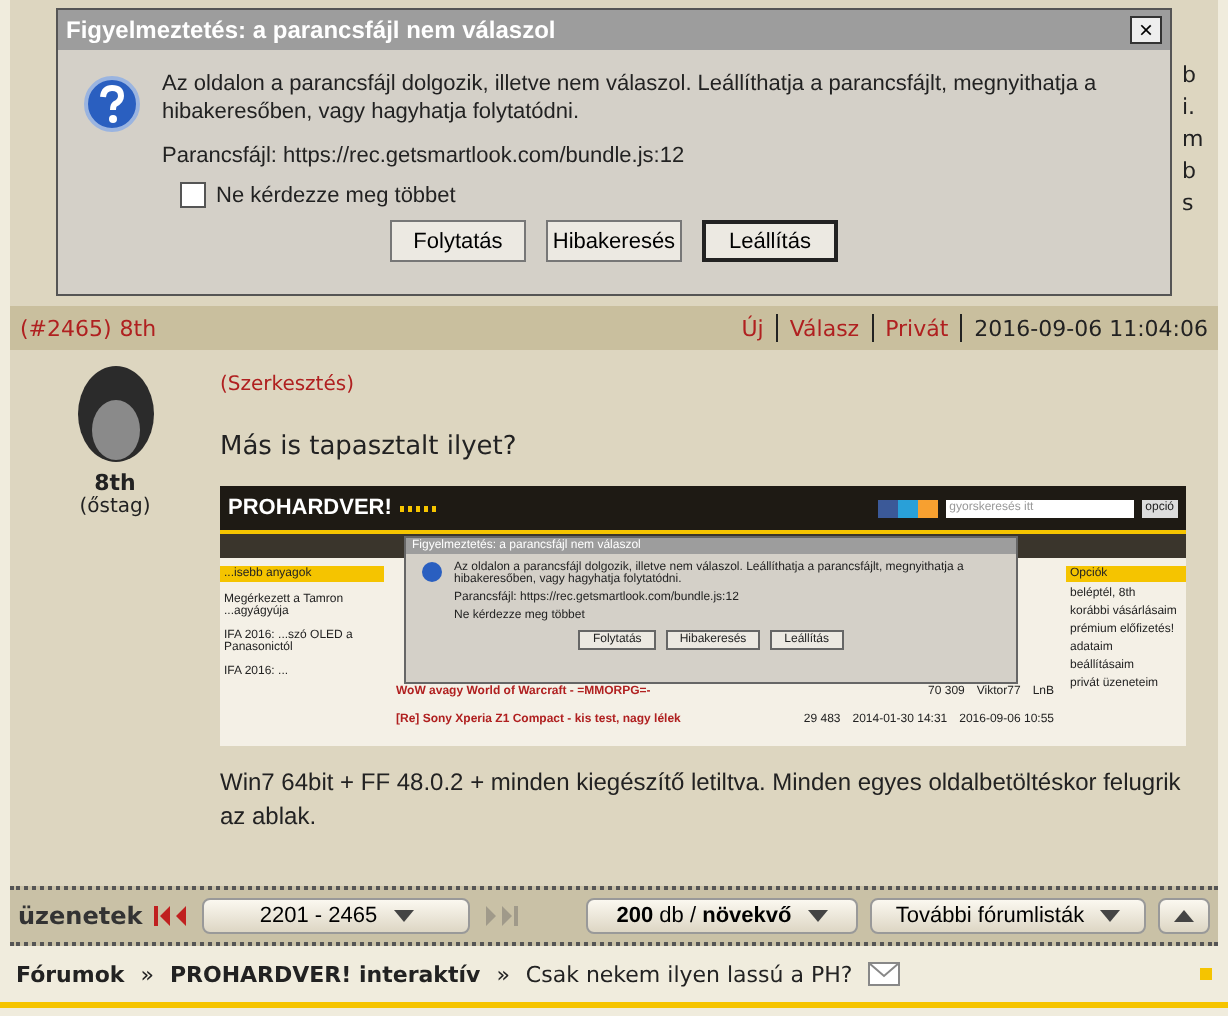 Image resolution: width=1228 pixels, height=1016 pixels. I want to click on site-logo: PROHARDVER!, so click(310, 508).